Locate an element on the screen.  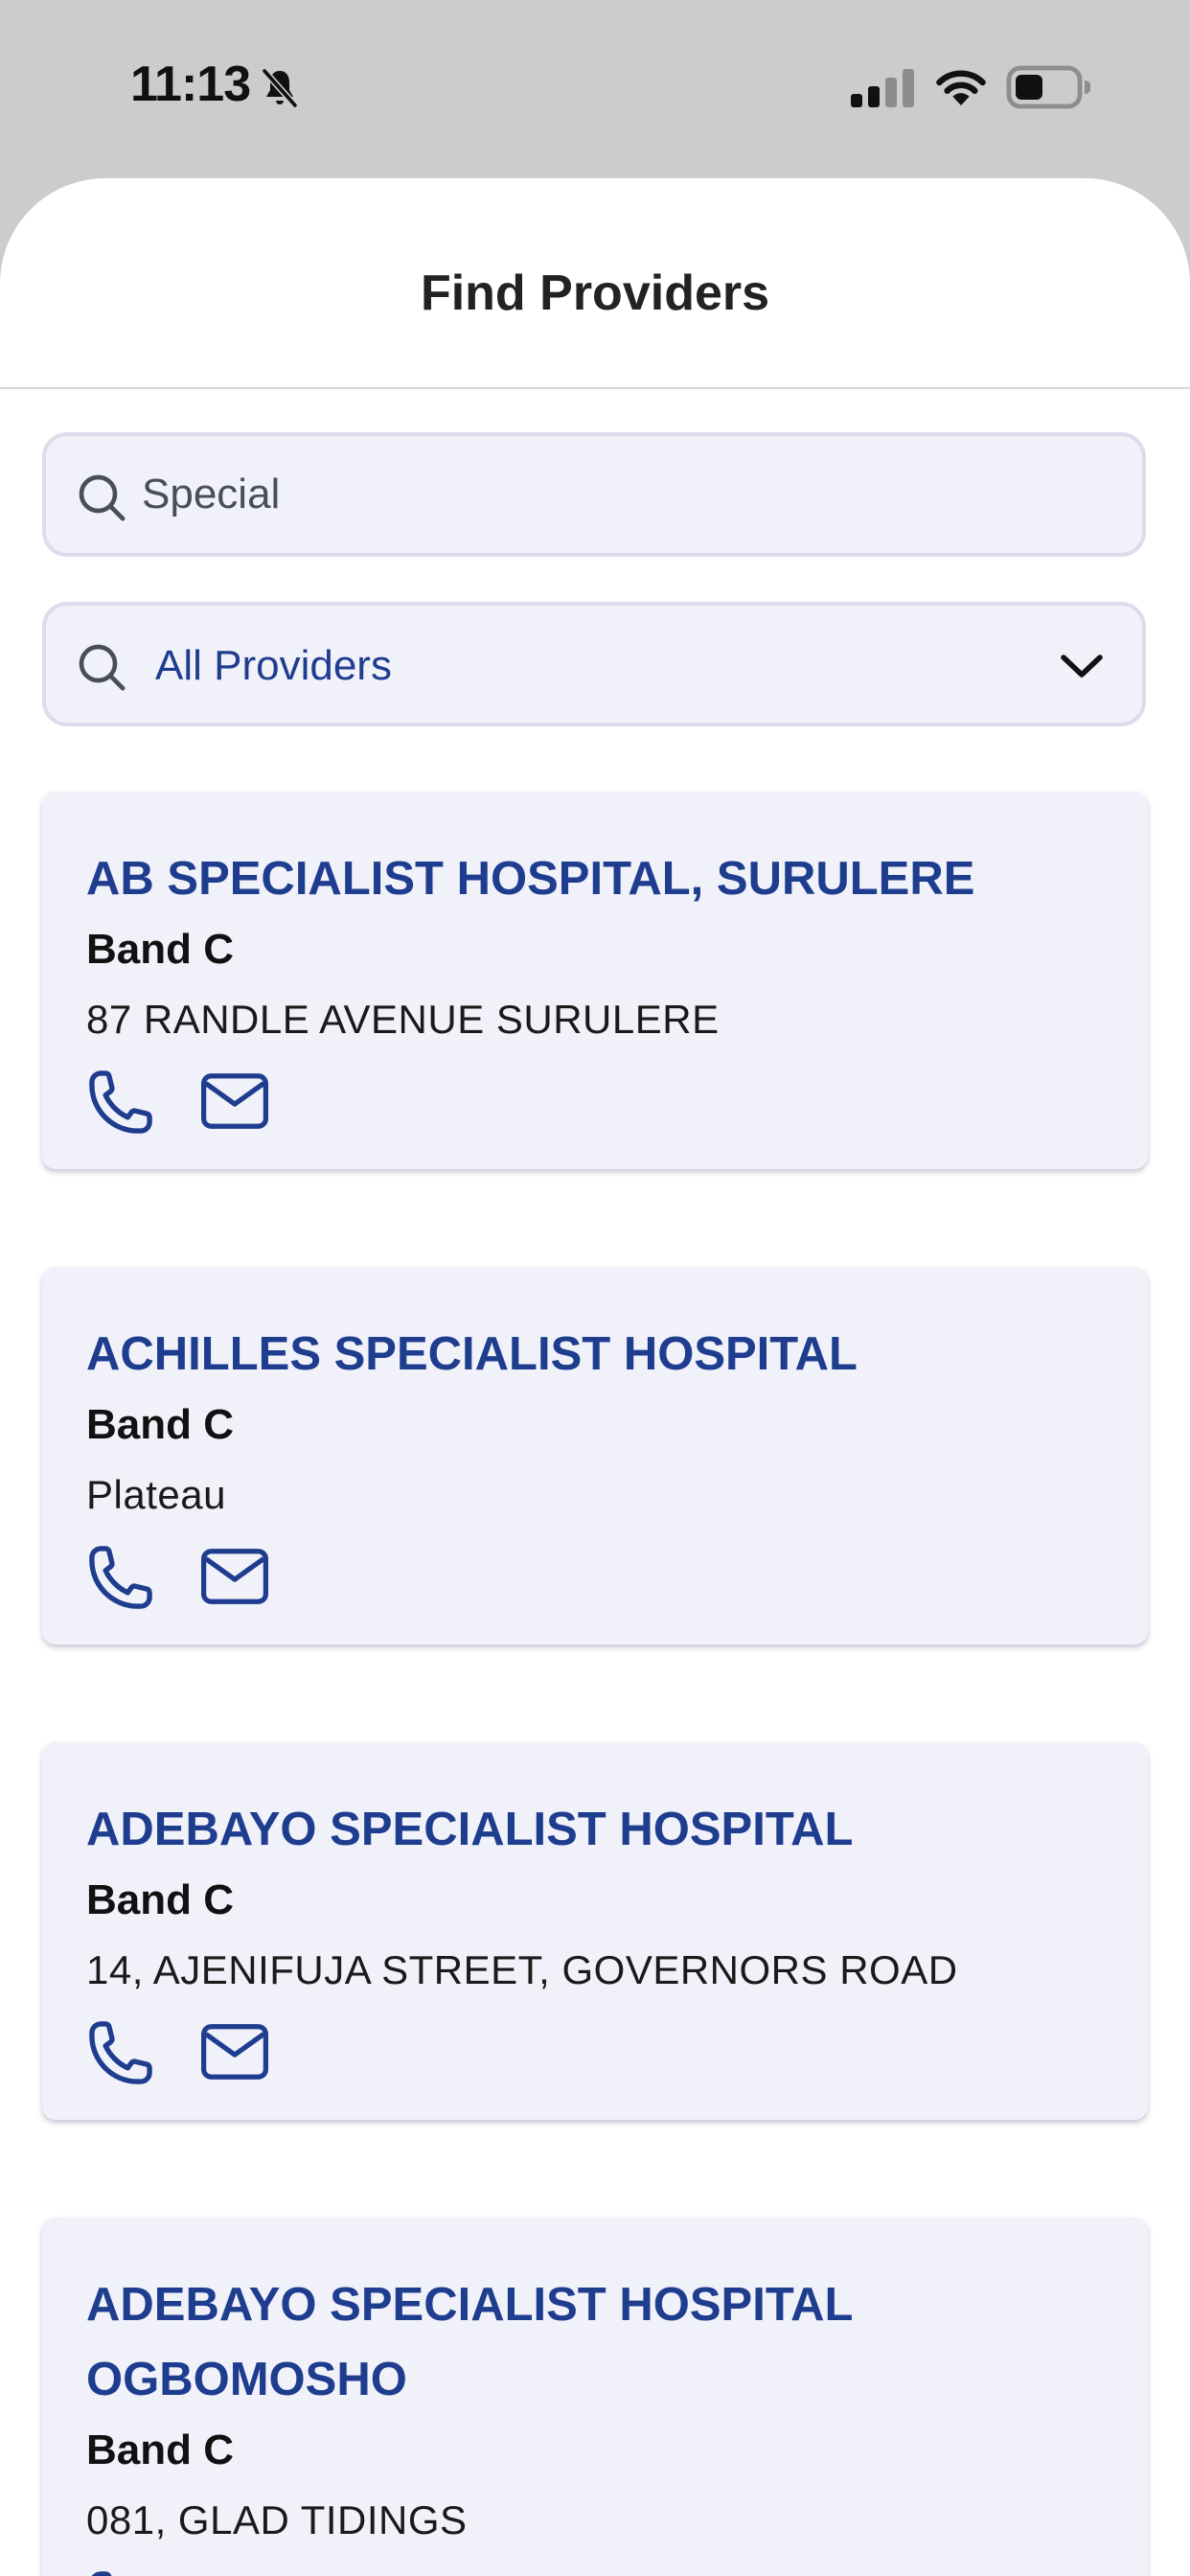
search-input is located at coordinates (621, 494).